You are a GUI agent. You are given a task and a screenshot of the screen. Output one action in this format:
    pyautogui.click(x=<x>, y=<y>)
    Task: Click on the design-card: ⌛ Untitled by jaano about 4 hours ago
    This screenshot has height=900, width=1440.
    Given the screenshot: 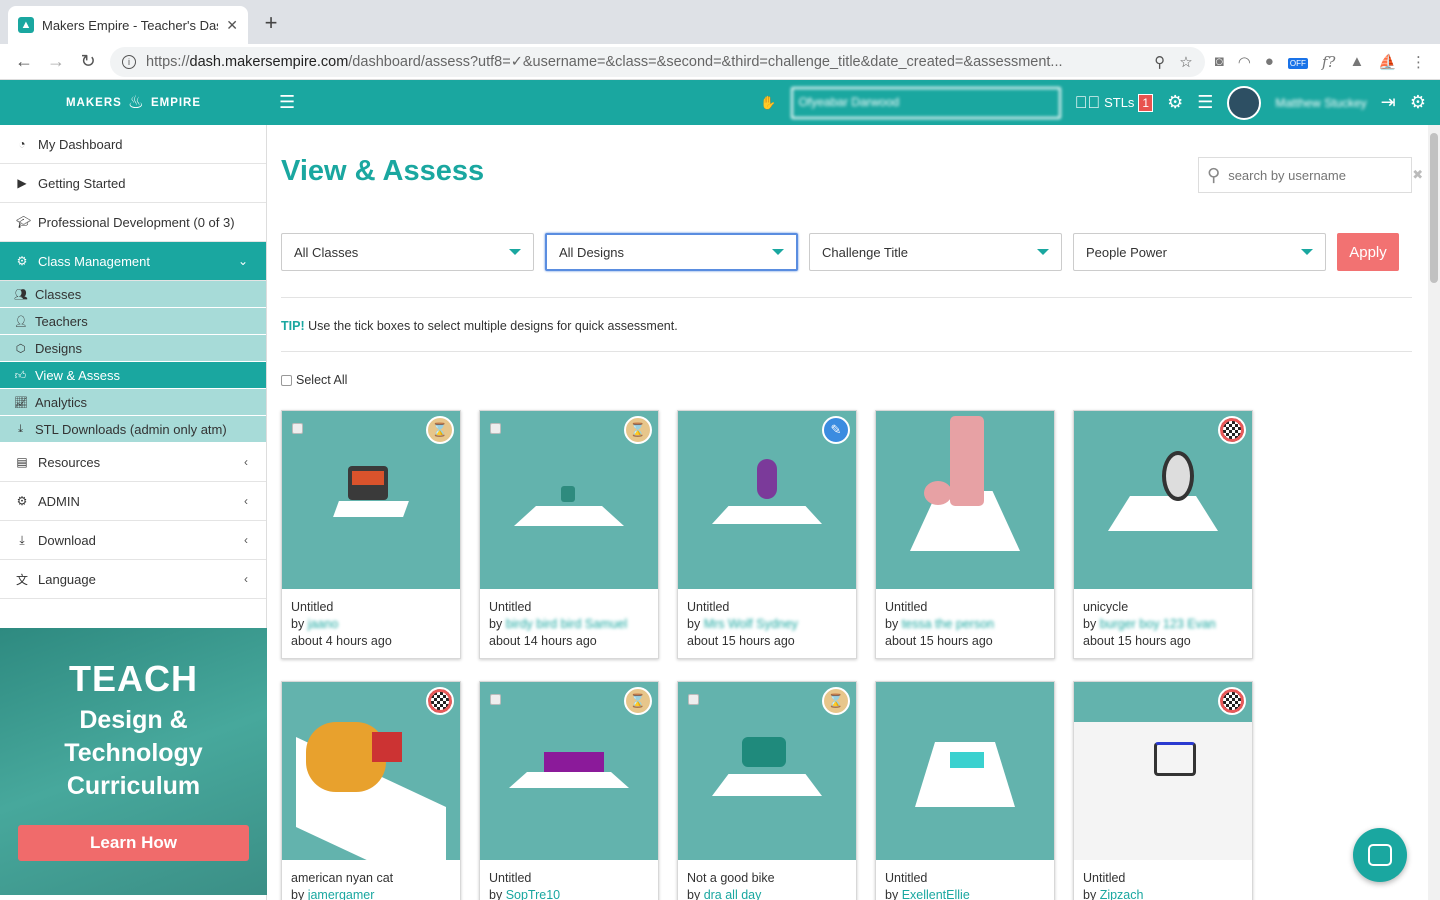 What is the action you would take?
    pyautogui.click(x=371, y=534)
    